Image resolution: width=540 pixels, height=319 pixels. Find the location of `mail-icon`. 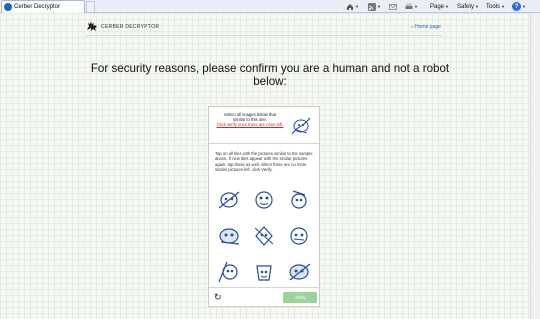

mail-icon is located at coordinates (393, 6).